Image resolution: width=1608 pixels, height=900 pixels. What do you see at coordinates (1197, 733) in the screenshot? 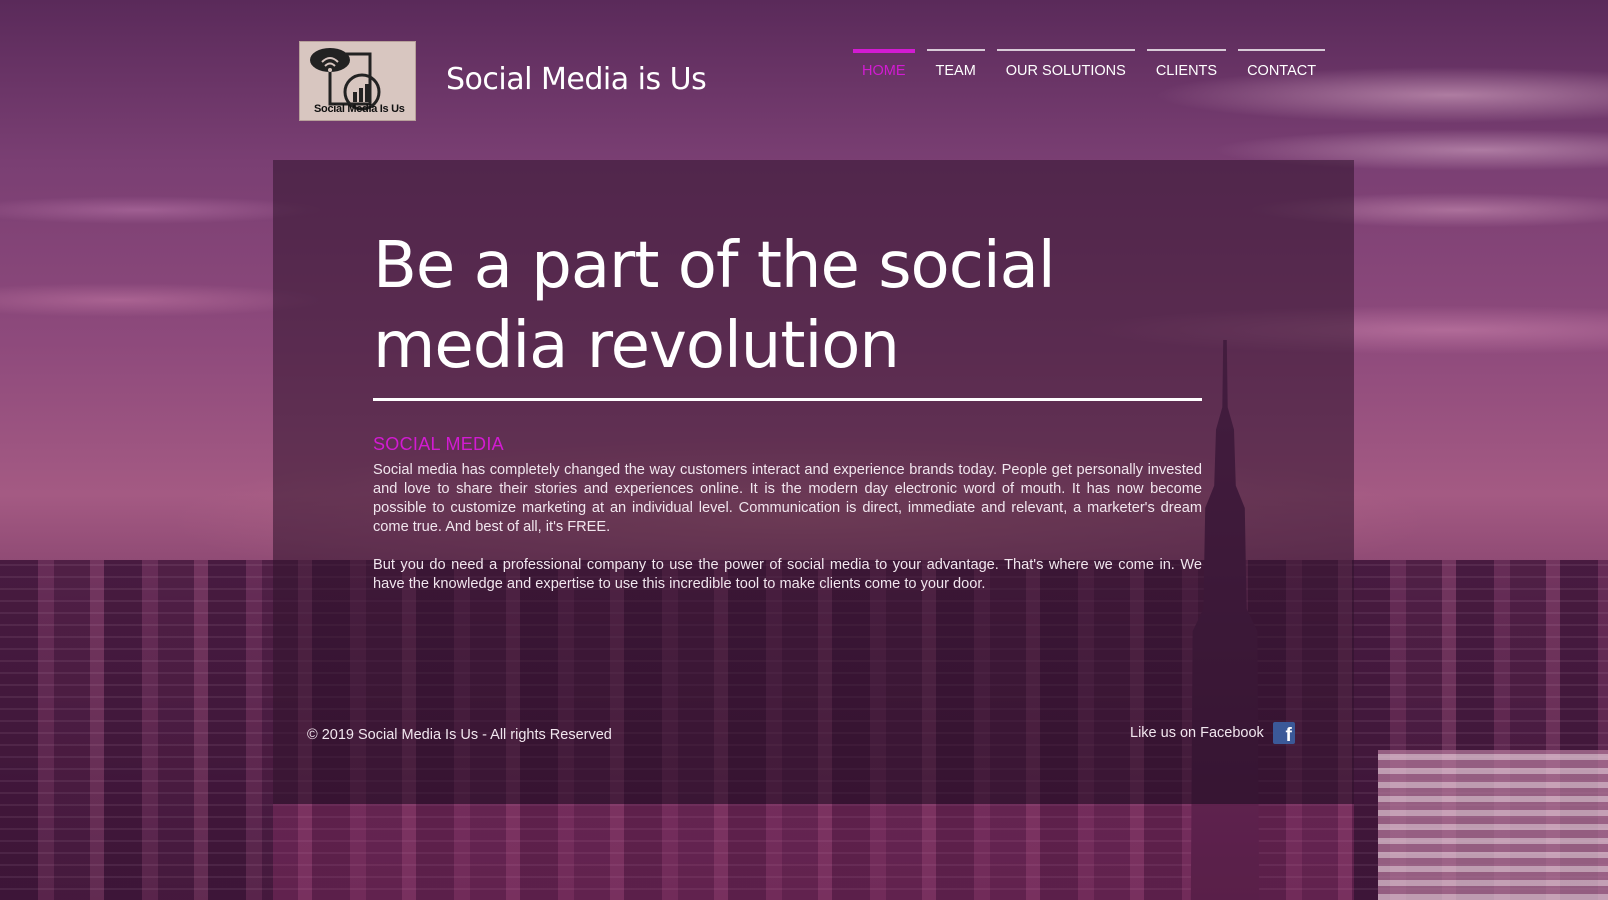
I see `facebook-label: Like us on Facebook` at bounding box center [1197, 733].